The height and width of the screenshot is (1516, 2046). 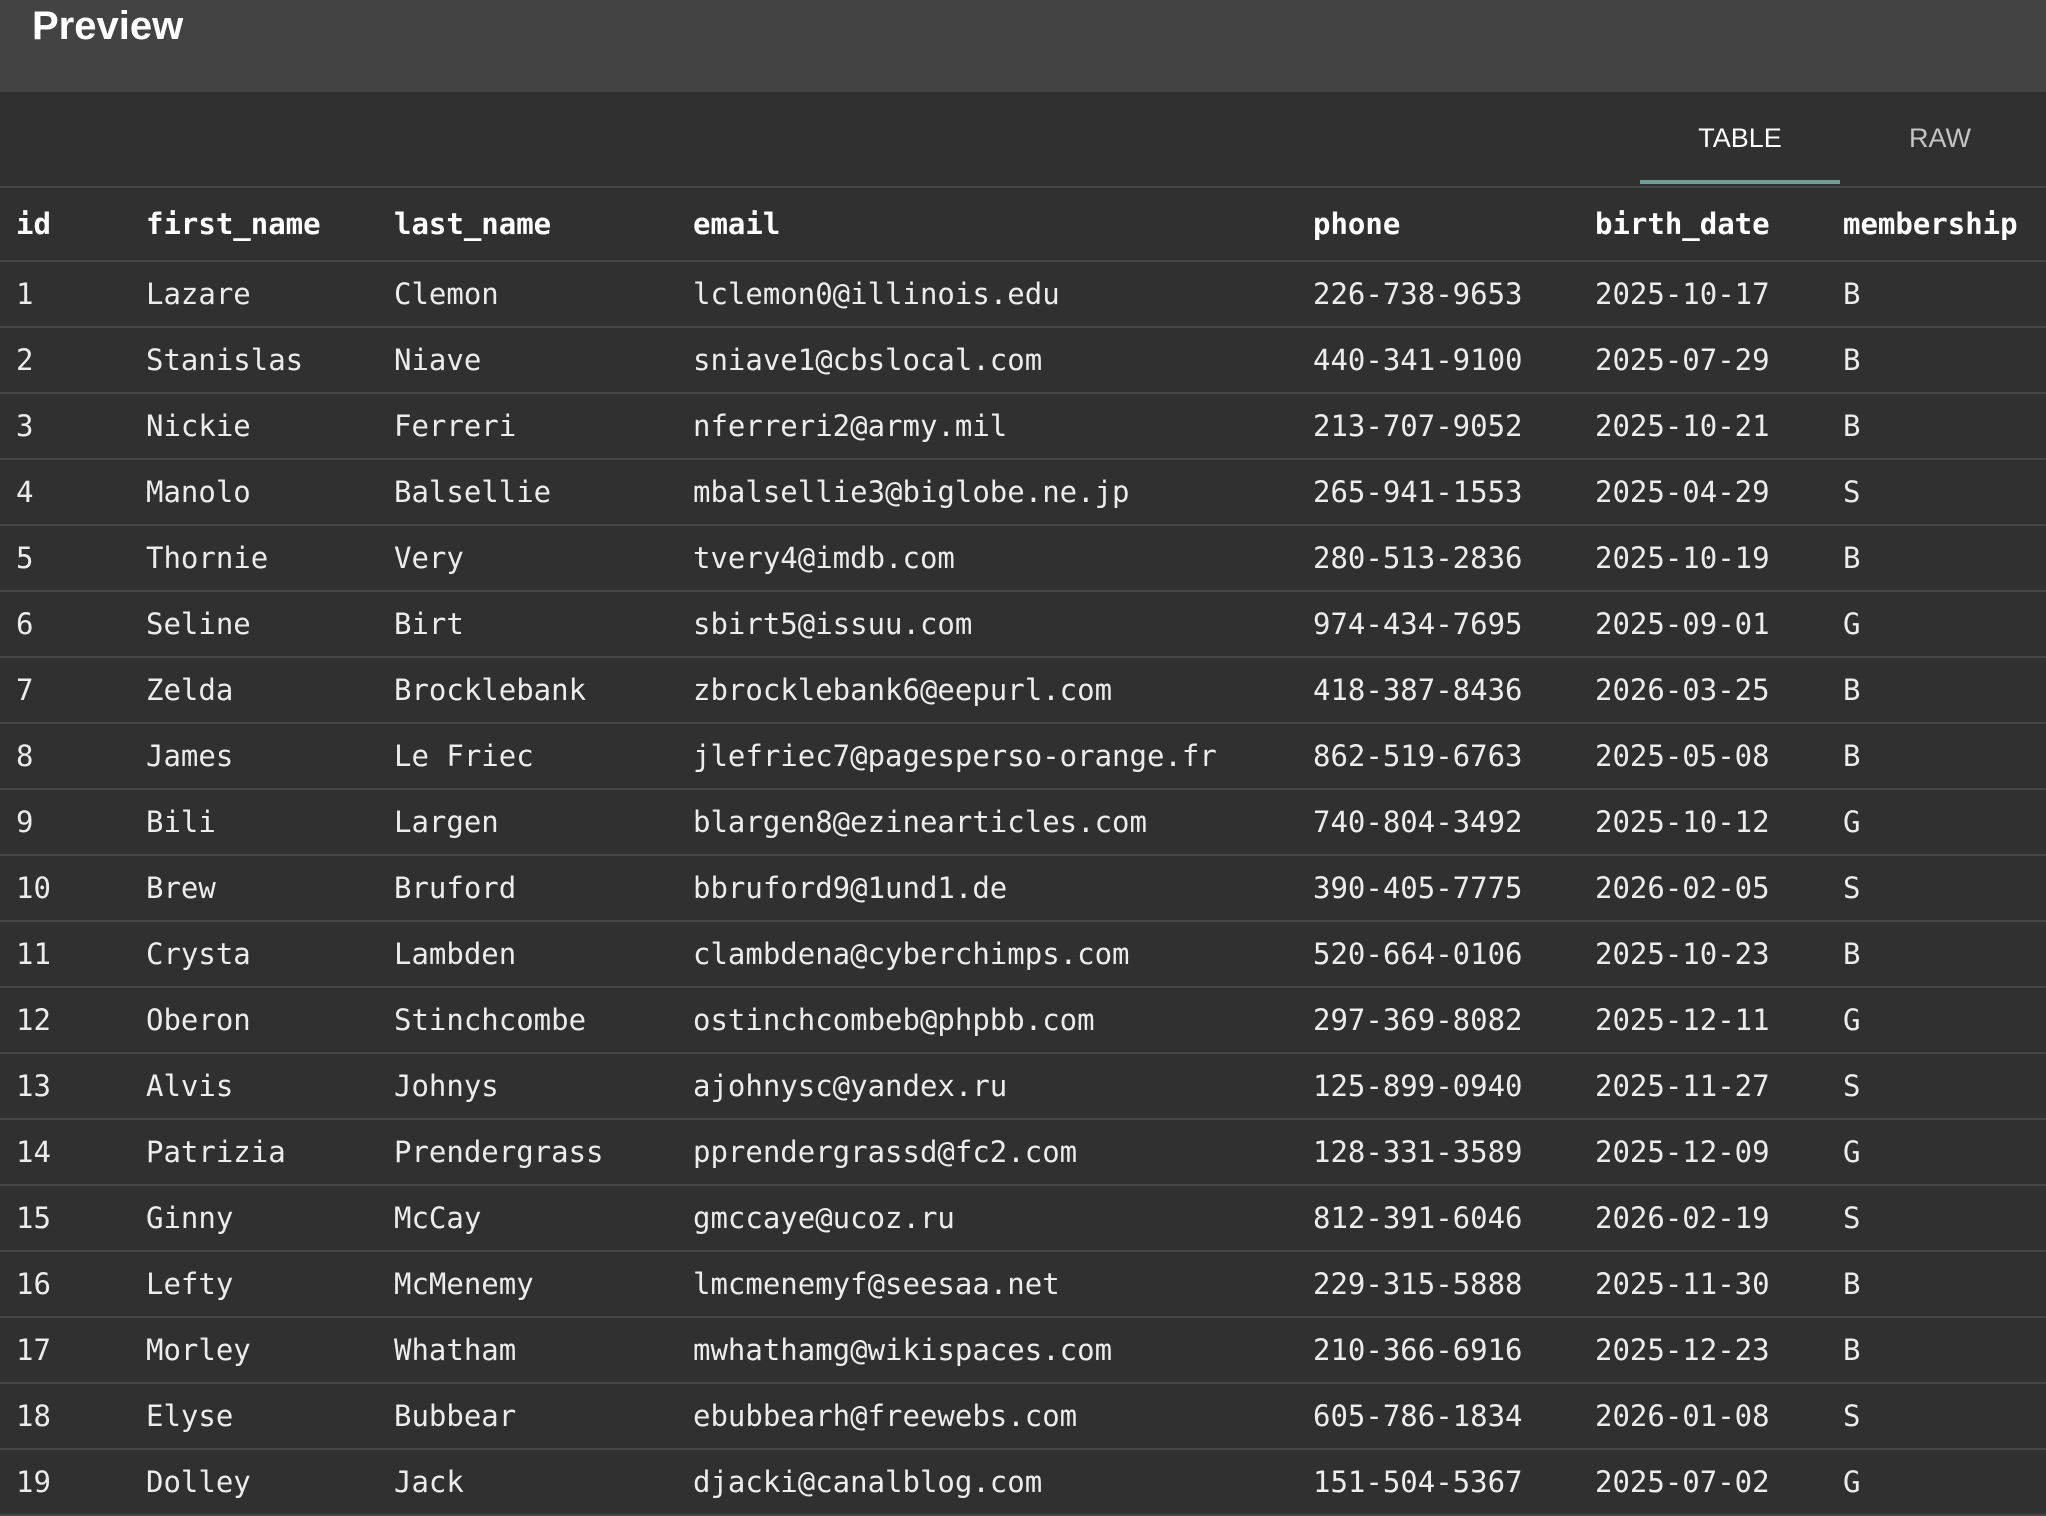 What do you see at coordinates (254, 225) in the screenshot?
I see `column-header-first-name: first_name` at bounding box center [254, 225].